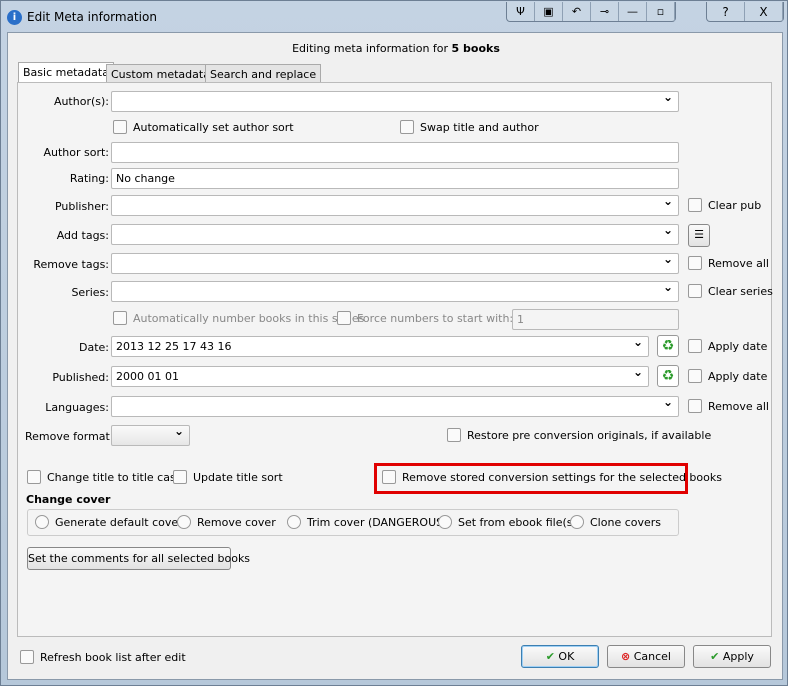 The width and height of the screenshot is (788, 686). Describe the element at coordinates (89, 178) in the screenshot. I see `rating-label: Rating:` at that location.